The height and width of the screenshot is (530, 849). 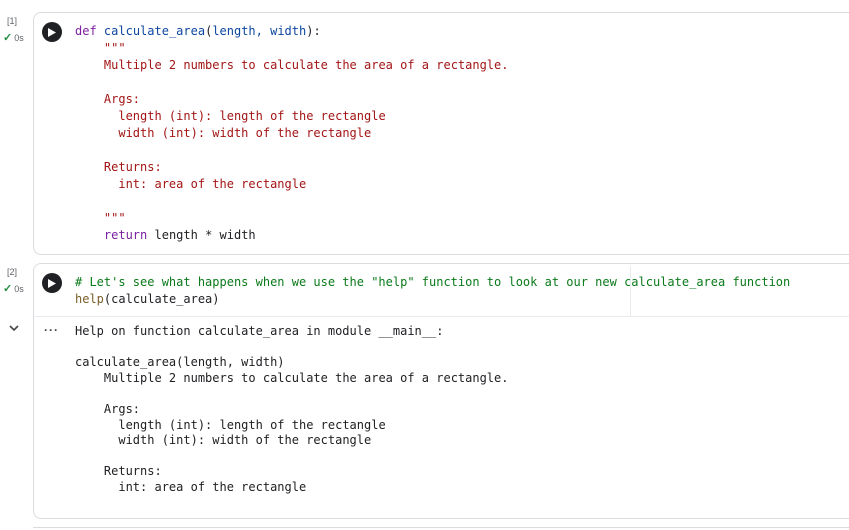 What do you see at coordinates (216, 299) in the screenshot?
I see `code-token-paren: )` at bounding box center [216, 299].